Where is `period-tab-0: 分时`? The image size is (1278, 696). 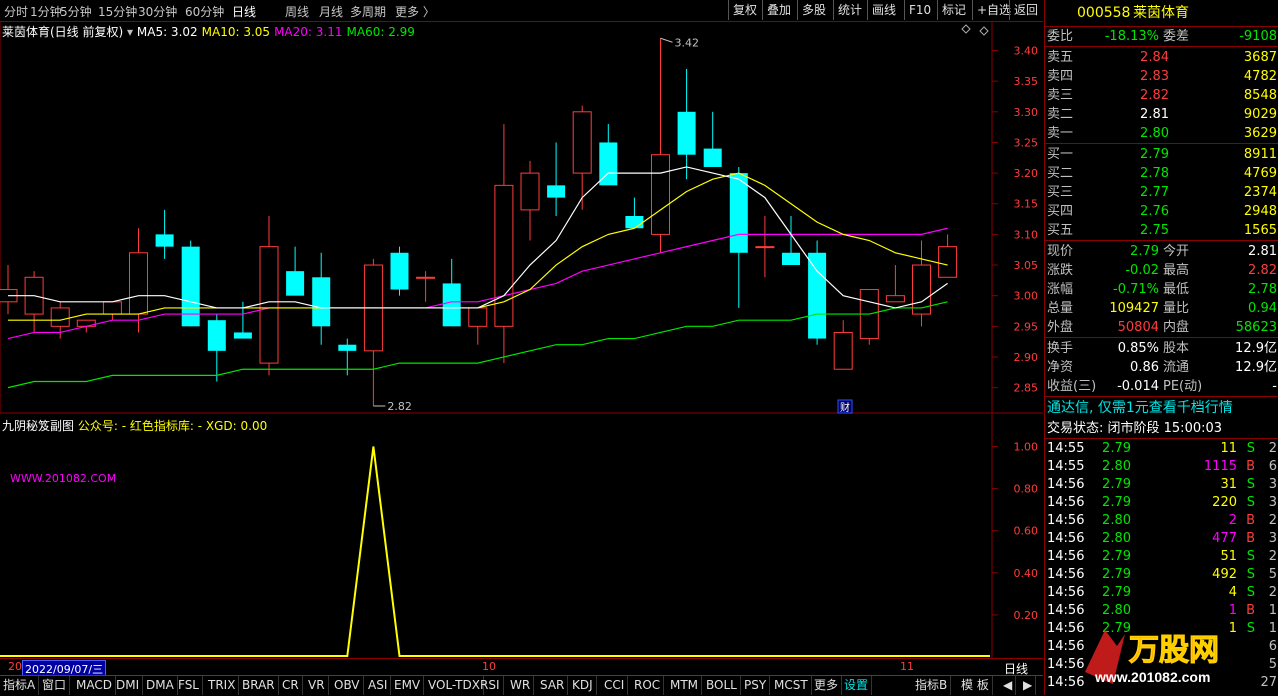
period-tab-0: 分时 is located at coordinates (16, 11).